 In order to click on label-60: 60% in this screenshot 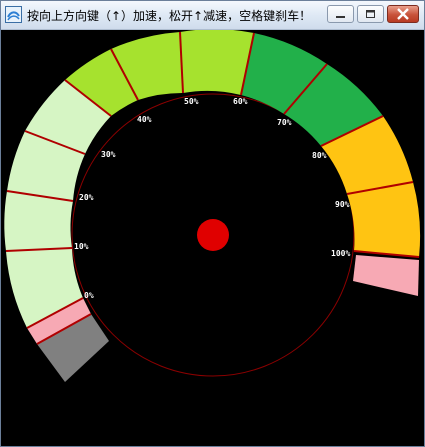, I will do `click(240, 101)`.